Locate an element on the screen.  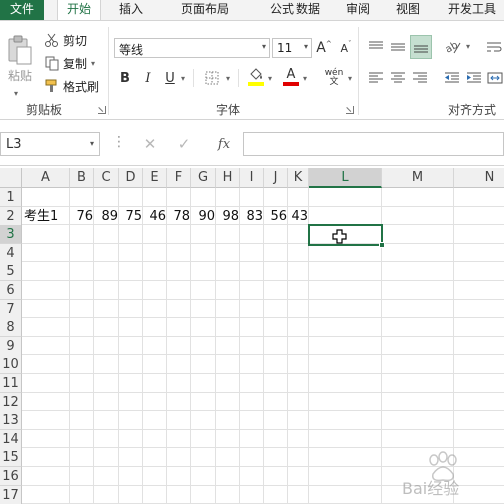
borders-button is located at coordinates (212, 78).